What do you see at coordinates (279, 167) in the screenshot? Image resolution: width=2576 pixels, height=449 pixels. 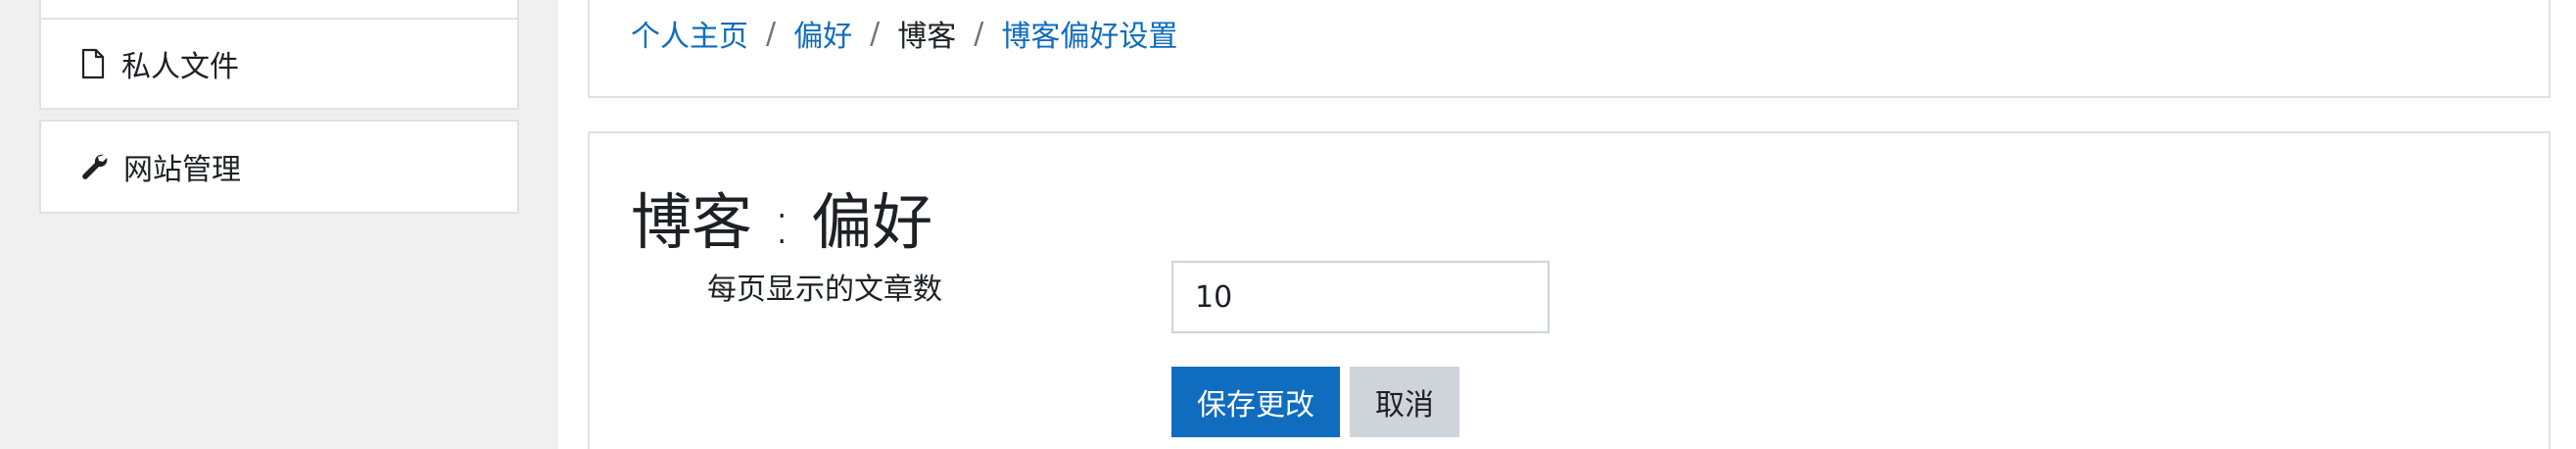 I see `sidebar-item-site-admin: 网站管理` at bounding box center [279, 167].